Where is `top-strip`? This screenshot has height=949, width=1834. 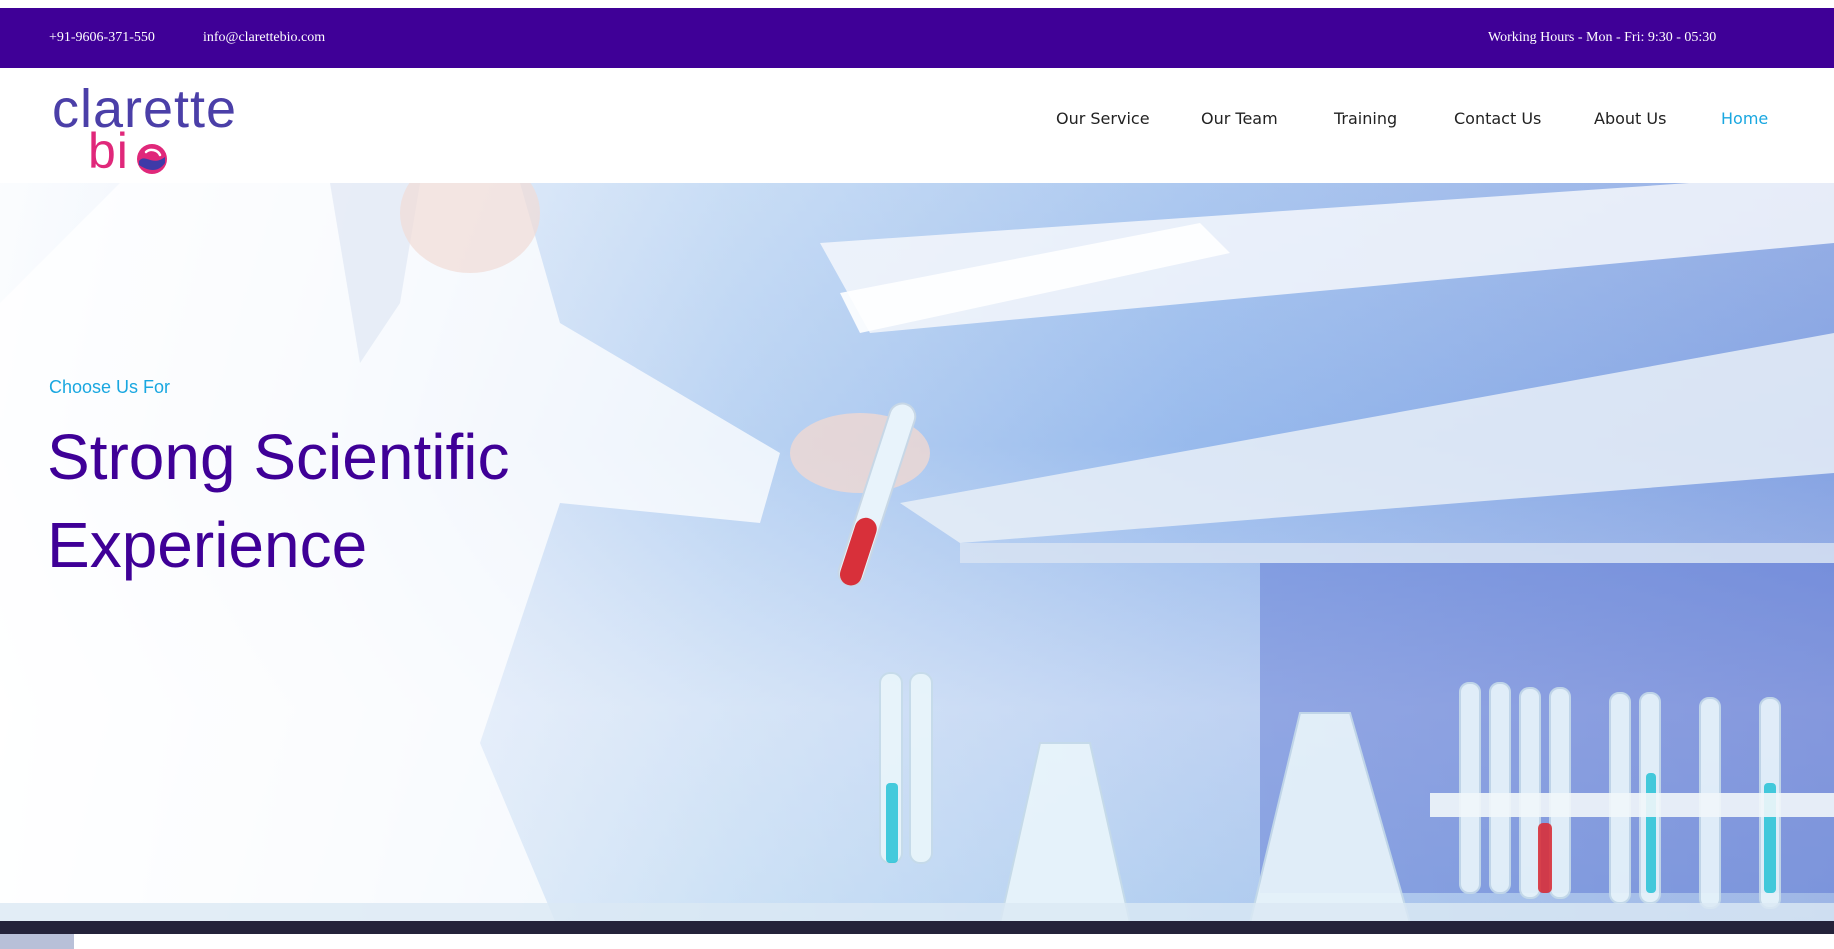 top-strip is located at coordinates (917, 4).